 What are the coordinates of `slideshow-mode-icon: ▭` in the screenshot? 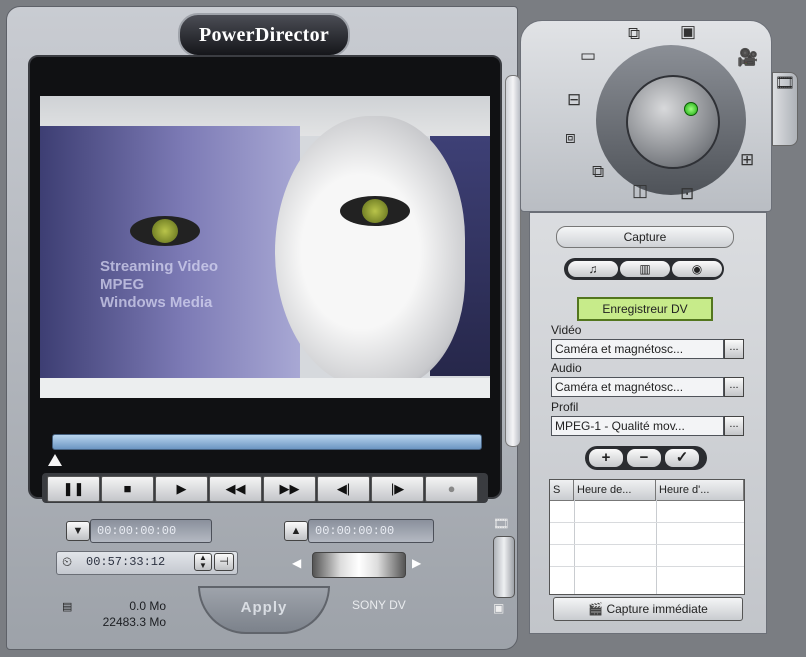 It's located at (588, 56).